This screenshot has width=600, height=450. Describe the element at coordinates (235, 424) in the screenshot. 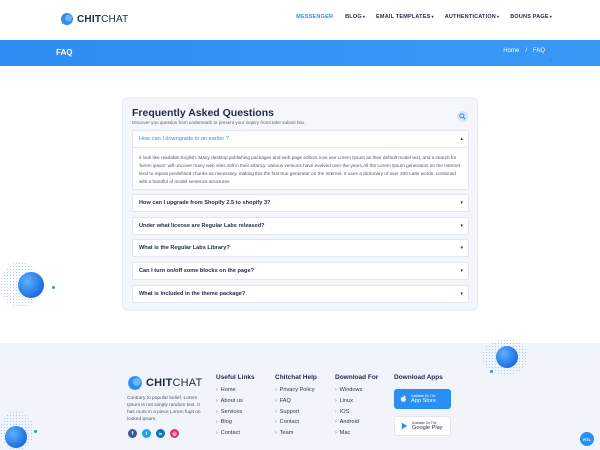

I see `footer-link: › Blog` at that location.